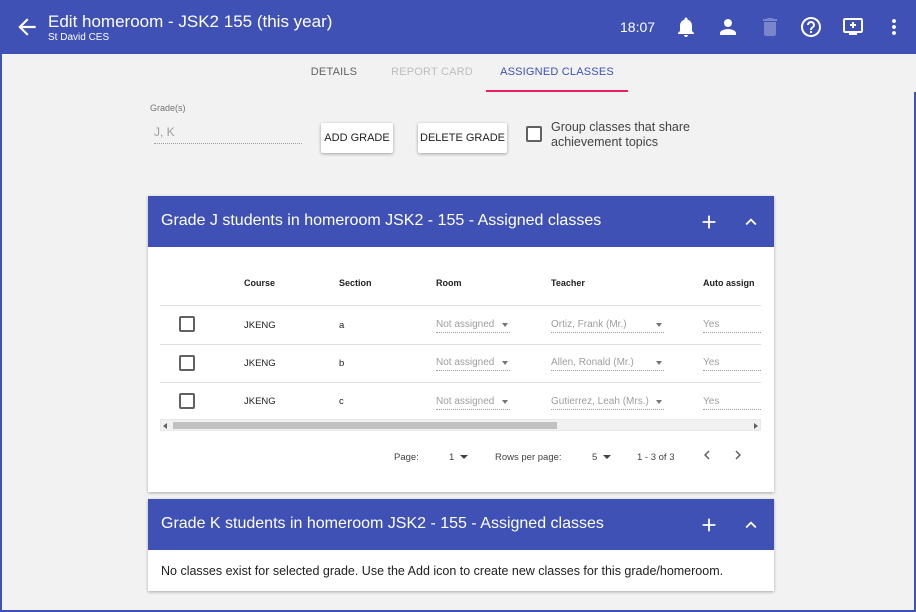  Describe the element at coordinates (568, 283) in the screenshot. I see `column-header-teacher: Teacher` at that location.